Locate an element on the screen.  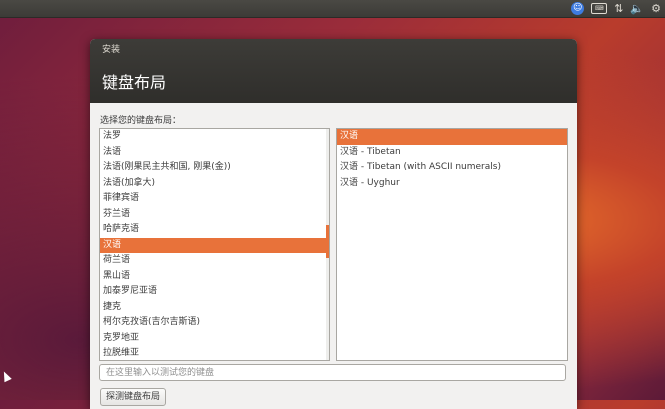
page-title: 键盘布局 is located at coordinates (134, 82).